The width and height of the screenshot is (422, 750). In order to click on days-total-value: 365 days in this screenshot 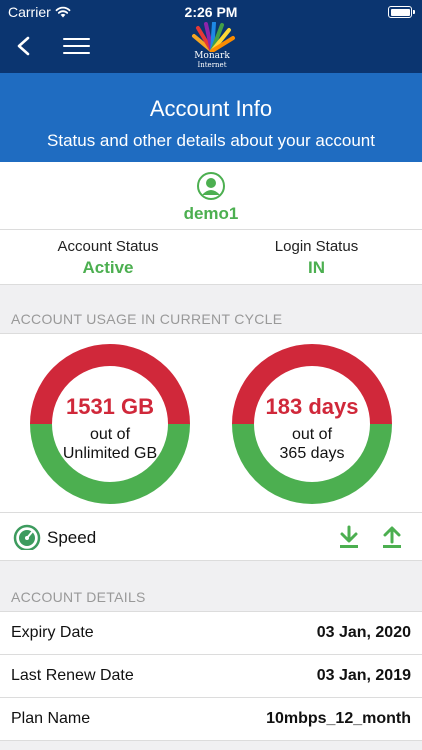, I will do `click(312, 453)`.